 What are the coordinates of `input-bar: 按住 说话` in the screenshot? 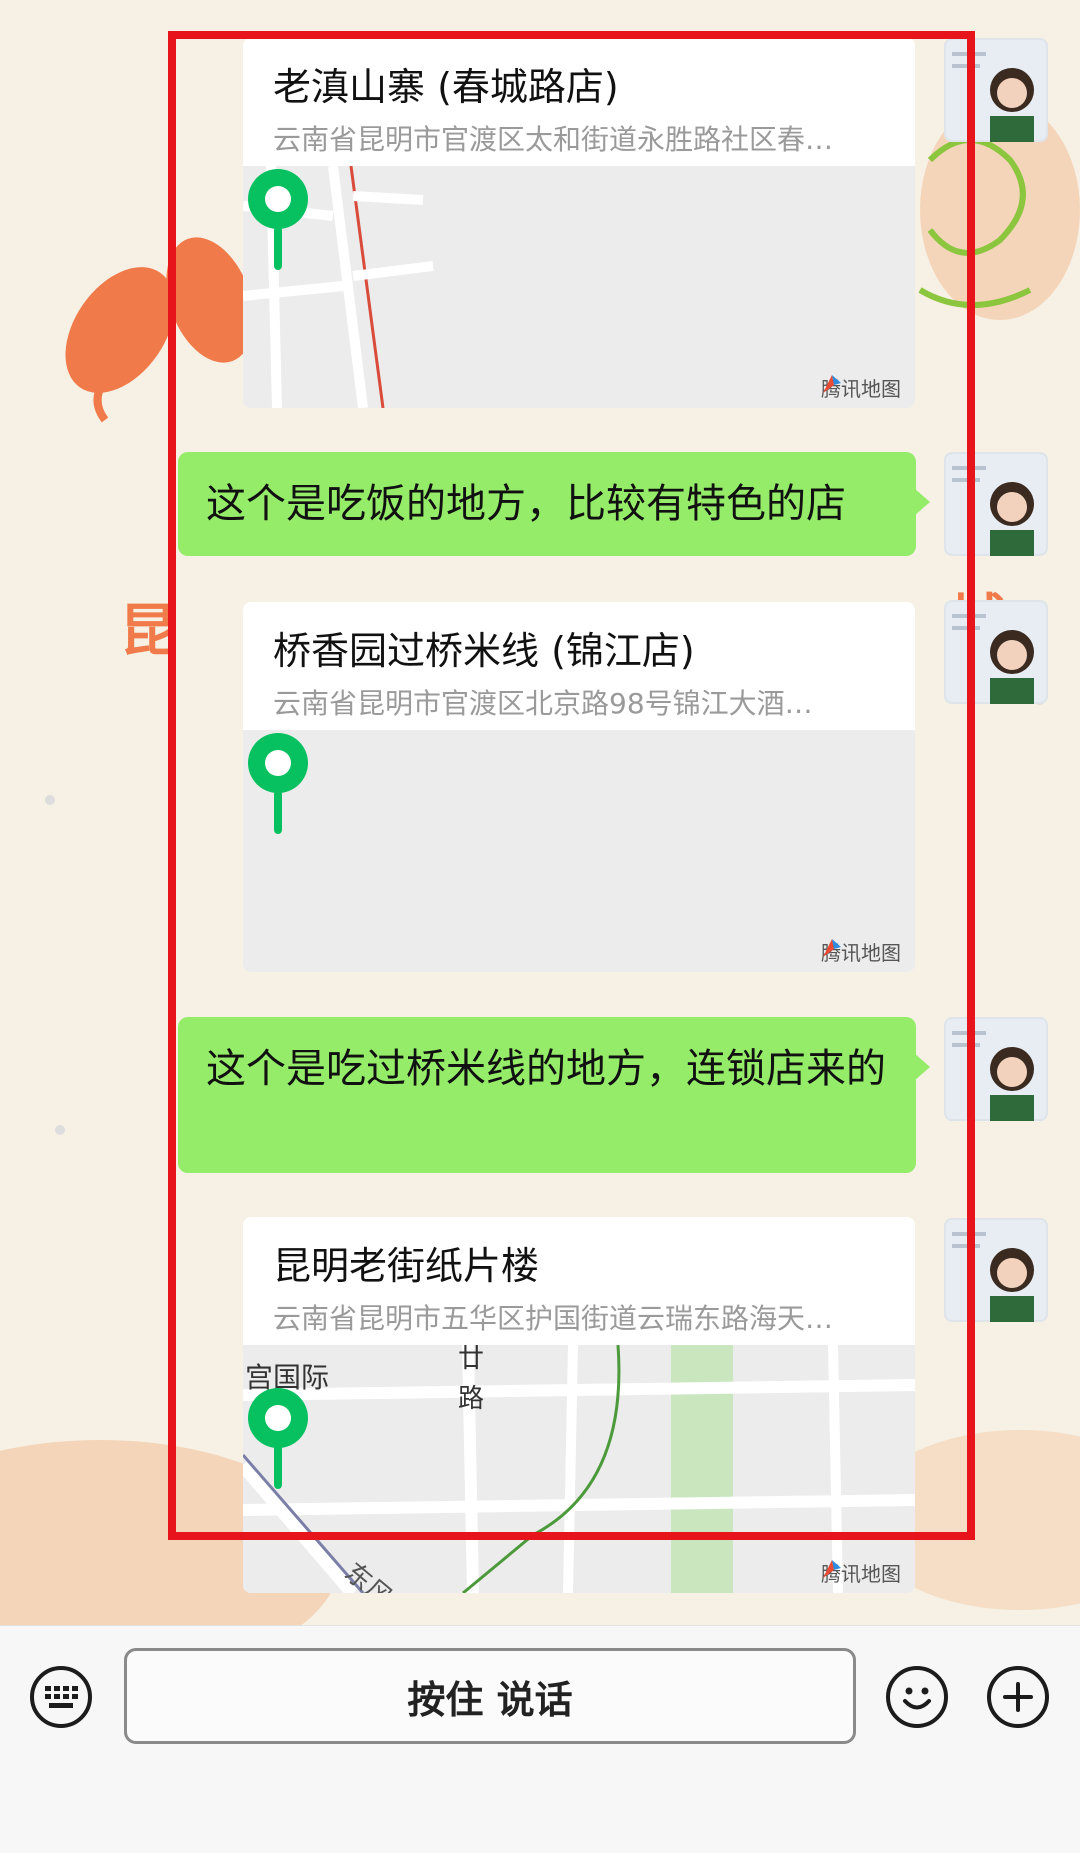 It's located at (540, 1739).